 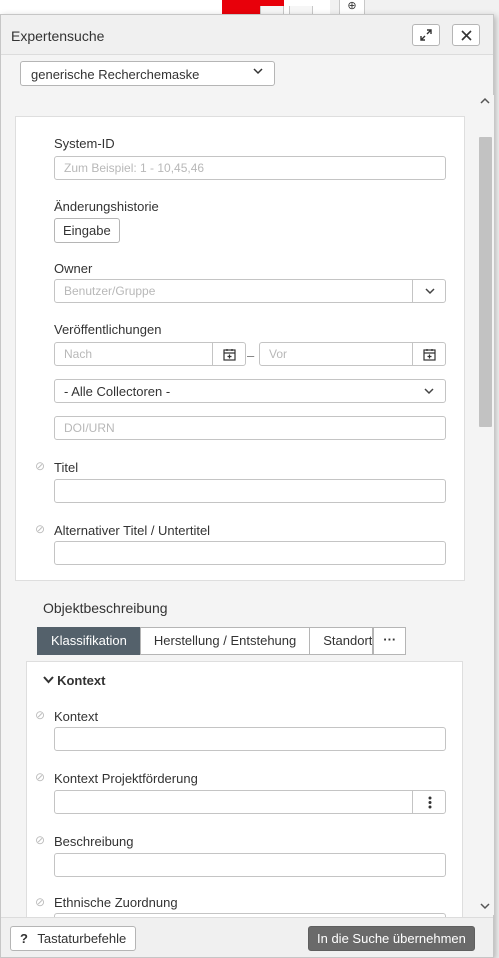 What do you see at coordinates (81, 680) in the screenshot?
I see `context-group-title: Kontext` at bounding box center [81, 680].